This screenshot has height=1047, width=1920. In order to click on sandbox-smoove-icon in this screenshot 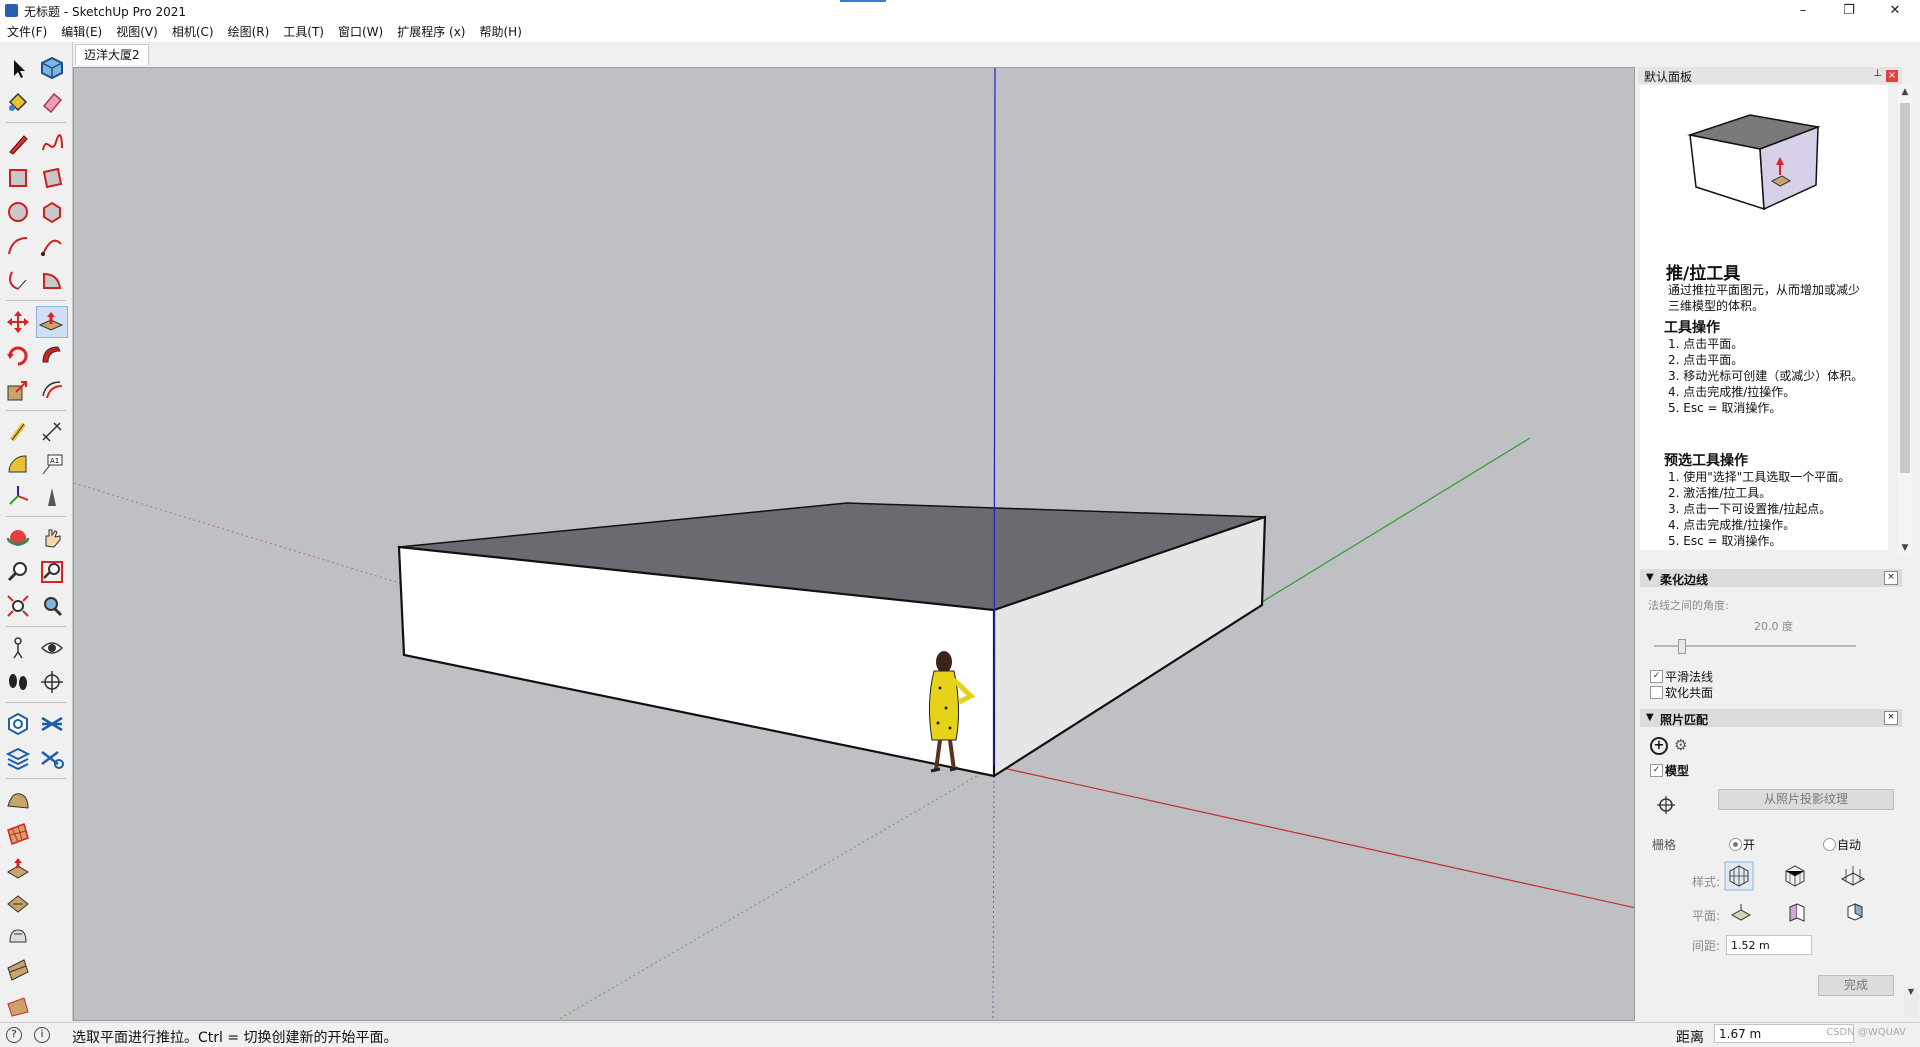, I will do `click(18, 800)`.